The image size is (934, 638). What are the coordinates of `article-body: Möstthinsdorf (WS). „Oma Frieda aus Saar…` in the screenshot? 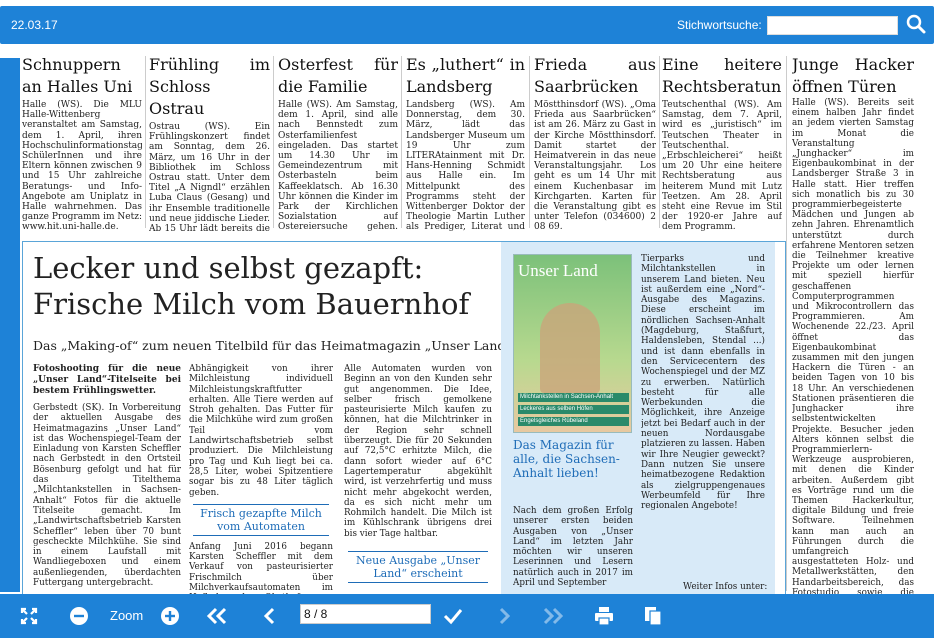 It's located at (595, 166).